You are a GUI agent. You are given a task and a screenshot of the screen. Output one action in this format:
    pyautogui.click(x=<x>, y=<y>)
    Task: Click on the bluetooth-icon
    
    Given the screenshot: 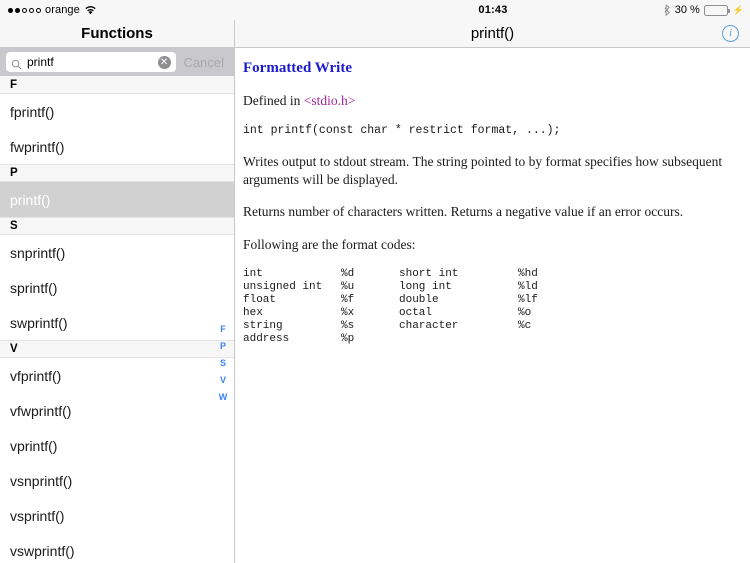 What is the action you would take?
    pyautogui.click(x=667, y=10)
    